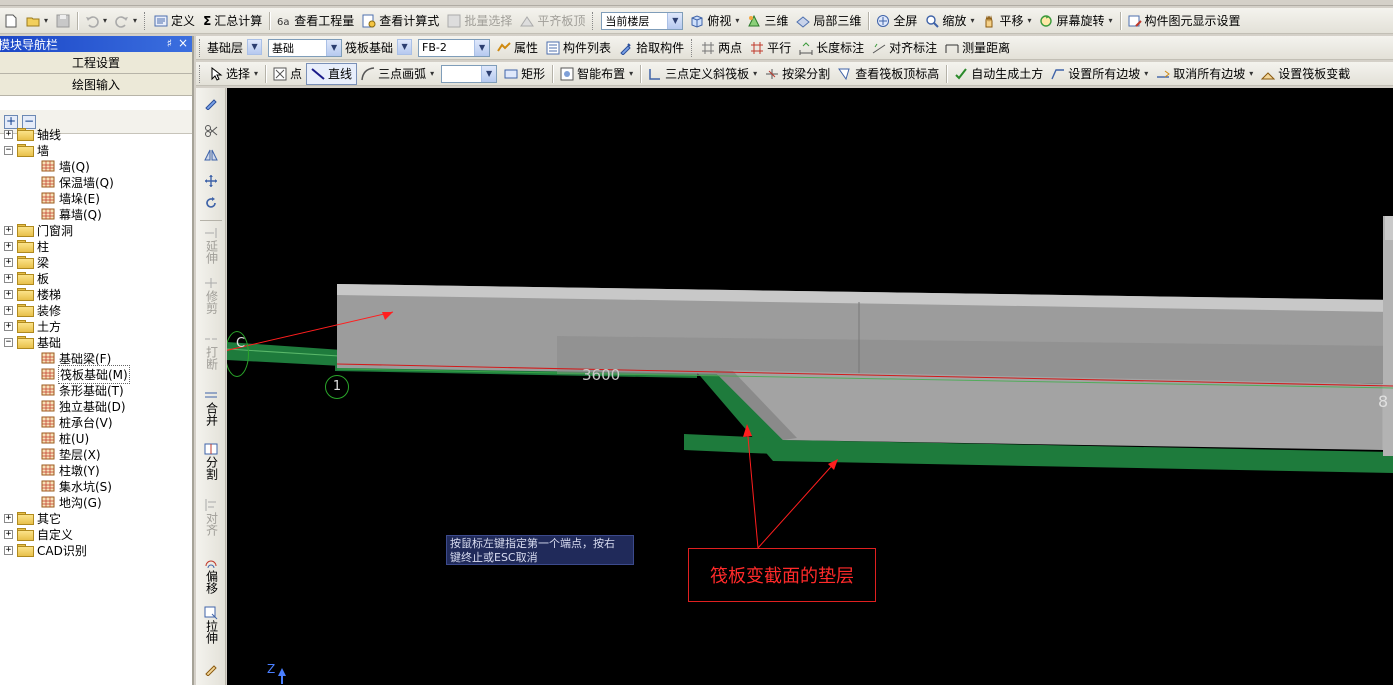 This screenshot has width=1393, height=685. What do you see at coordinates (211, 103) in the screenshot?
I see `brush-button` at bounding box center [211, 103].